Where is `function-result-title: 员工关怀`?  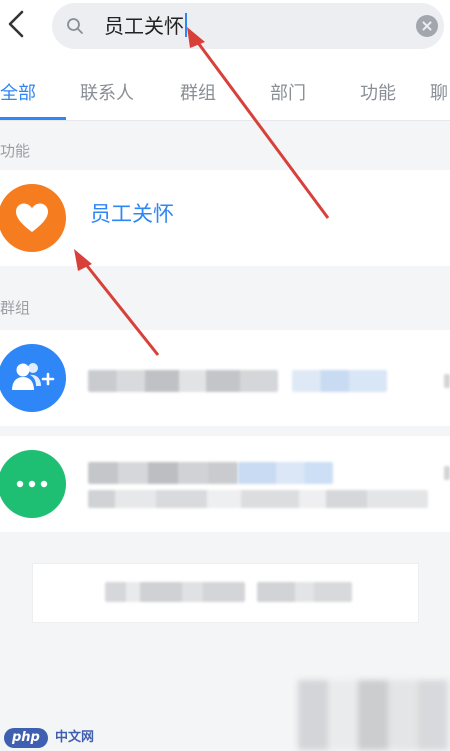 function-result-title: 员工关怀 is located at coordinates (132, 214).